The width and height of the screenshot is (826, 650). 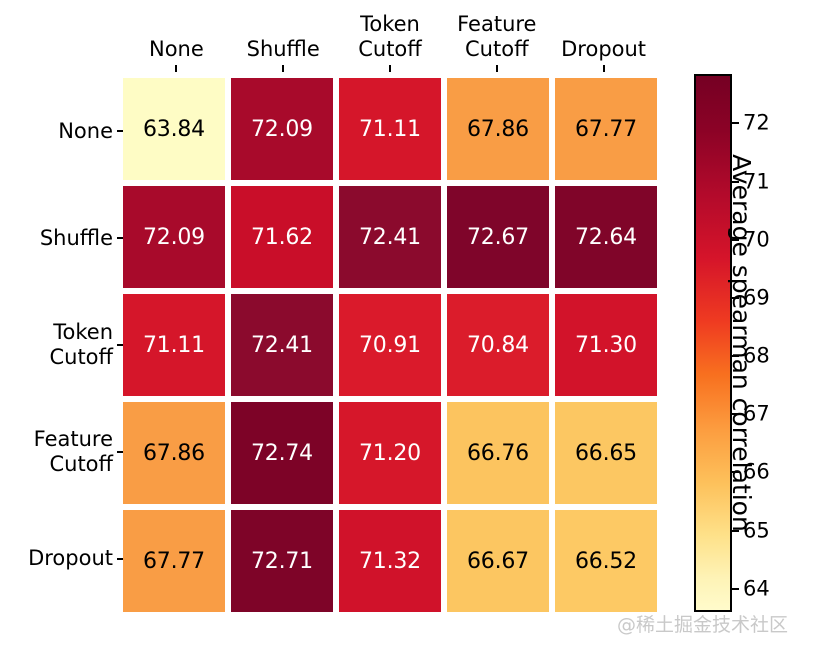 What do you see at coordinates (76, 237) in the screenshot?
I see `y-tick-label-1: Shuffle` at bounding box center [76, 237].